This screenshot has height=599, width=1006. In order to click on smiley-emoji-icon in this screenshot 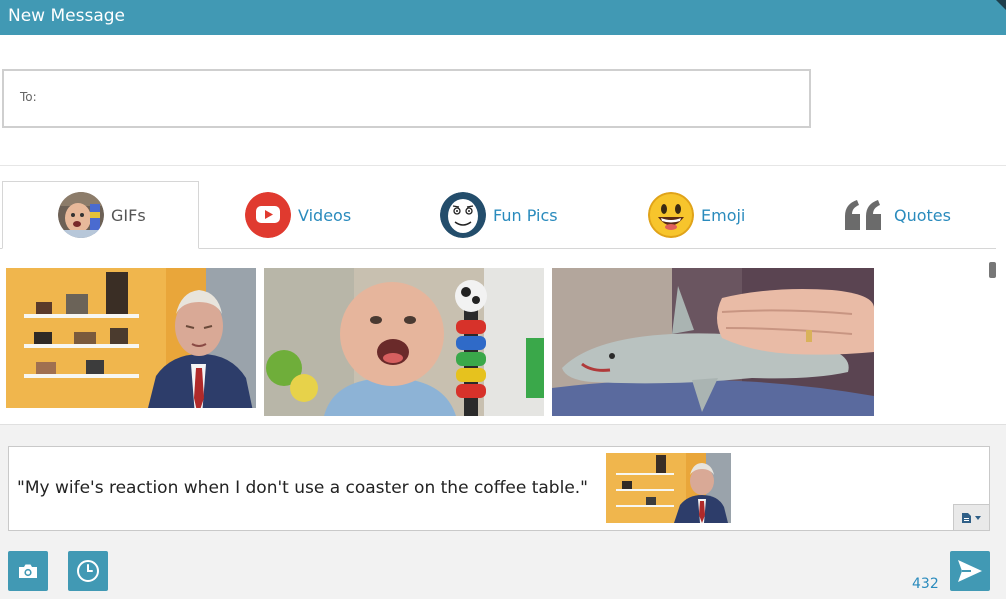, I will do `click(671, 215)`.